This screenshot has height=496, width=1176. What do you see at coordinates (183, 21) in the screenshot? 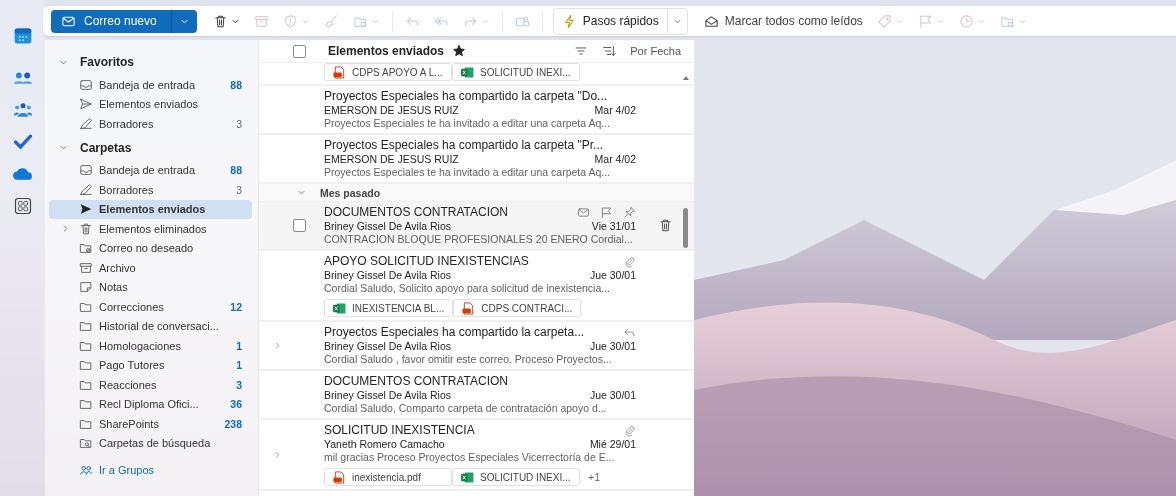
I see `new-mail-dropdown-button` at bounding box center [183, 21].